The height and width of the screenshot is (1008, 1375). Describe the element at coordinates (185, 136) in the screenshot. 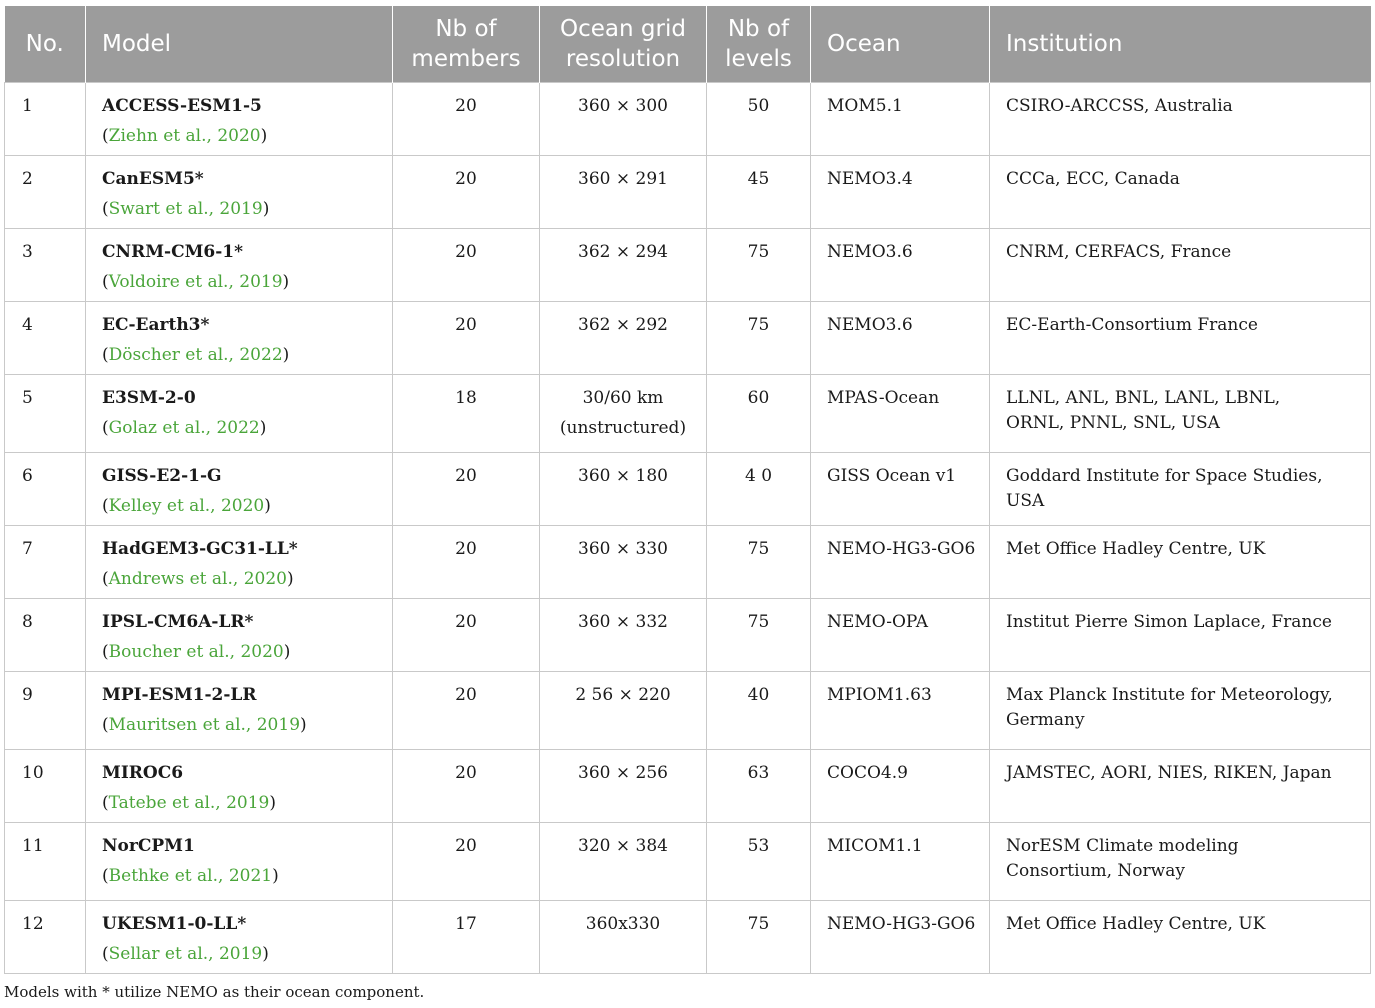

I see `citation-link: Ziehn et al., 2020` at that location.